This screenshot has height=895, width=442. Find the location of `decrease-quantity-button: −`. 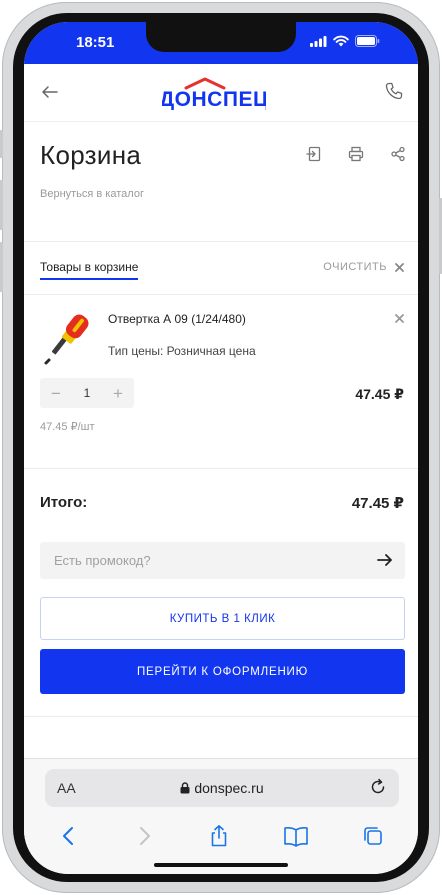

decrease-quantity-button: − is located at coordinates (56, 393).